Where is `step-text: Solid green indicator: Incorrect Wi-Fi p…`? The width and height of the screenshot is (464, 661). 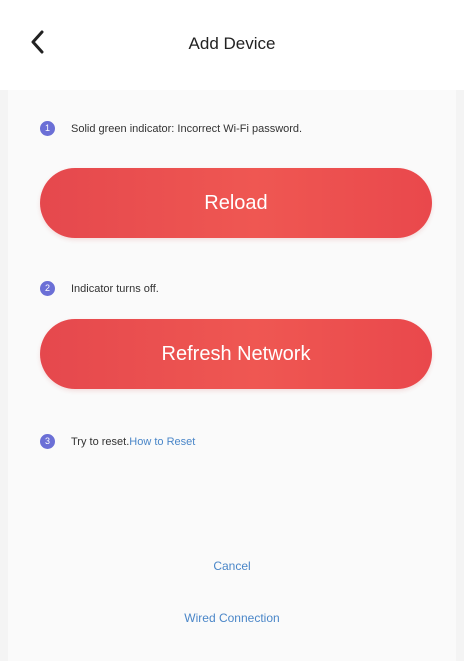 step-text: Solid green indicator: Incorrect Wi-Fi p… is located at coordinates (187, 128).